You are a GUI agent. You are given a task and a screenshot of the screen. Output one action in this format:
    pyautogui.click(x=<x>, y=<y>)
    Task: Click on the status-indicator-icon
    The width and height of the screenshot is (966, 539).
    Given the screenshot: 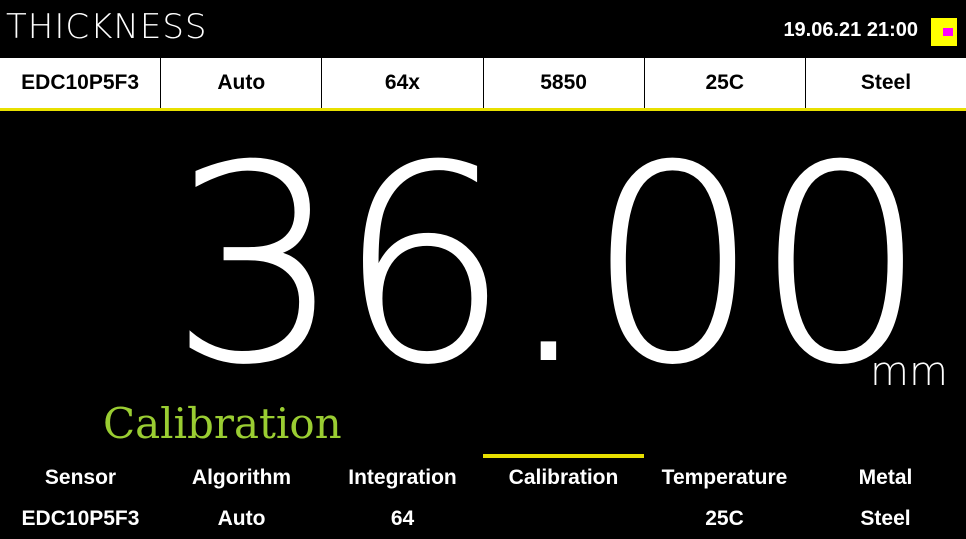 What is the action you would take?
    pyautogui.click(x=944, y=32)
    